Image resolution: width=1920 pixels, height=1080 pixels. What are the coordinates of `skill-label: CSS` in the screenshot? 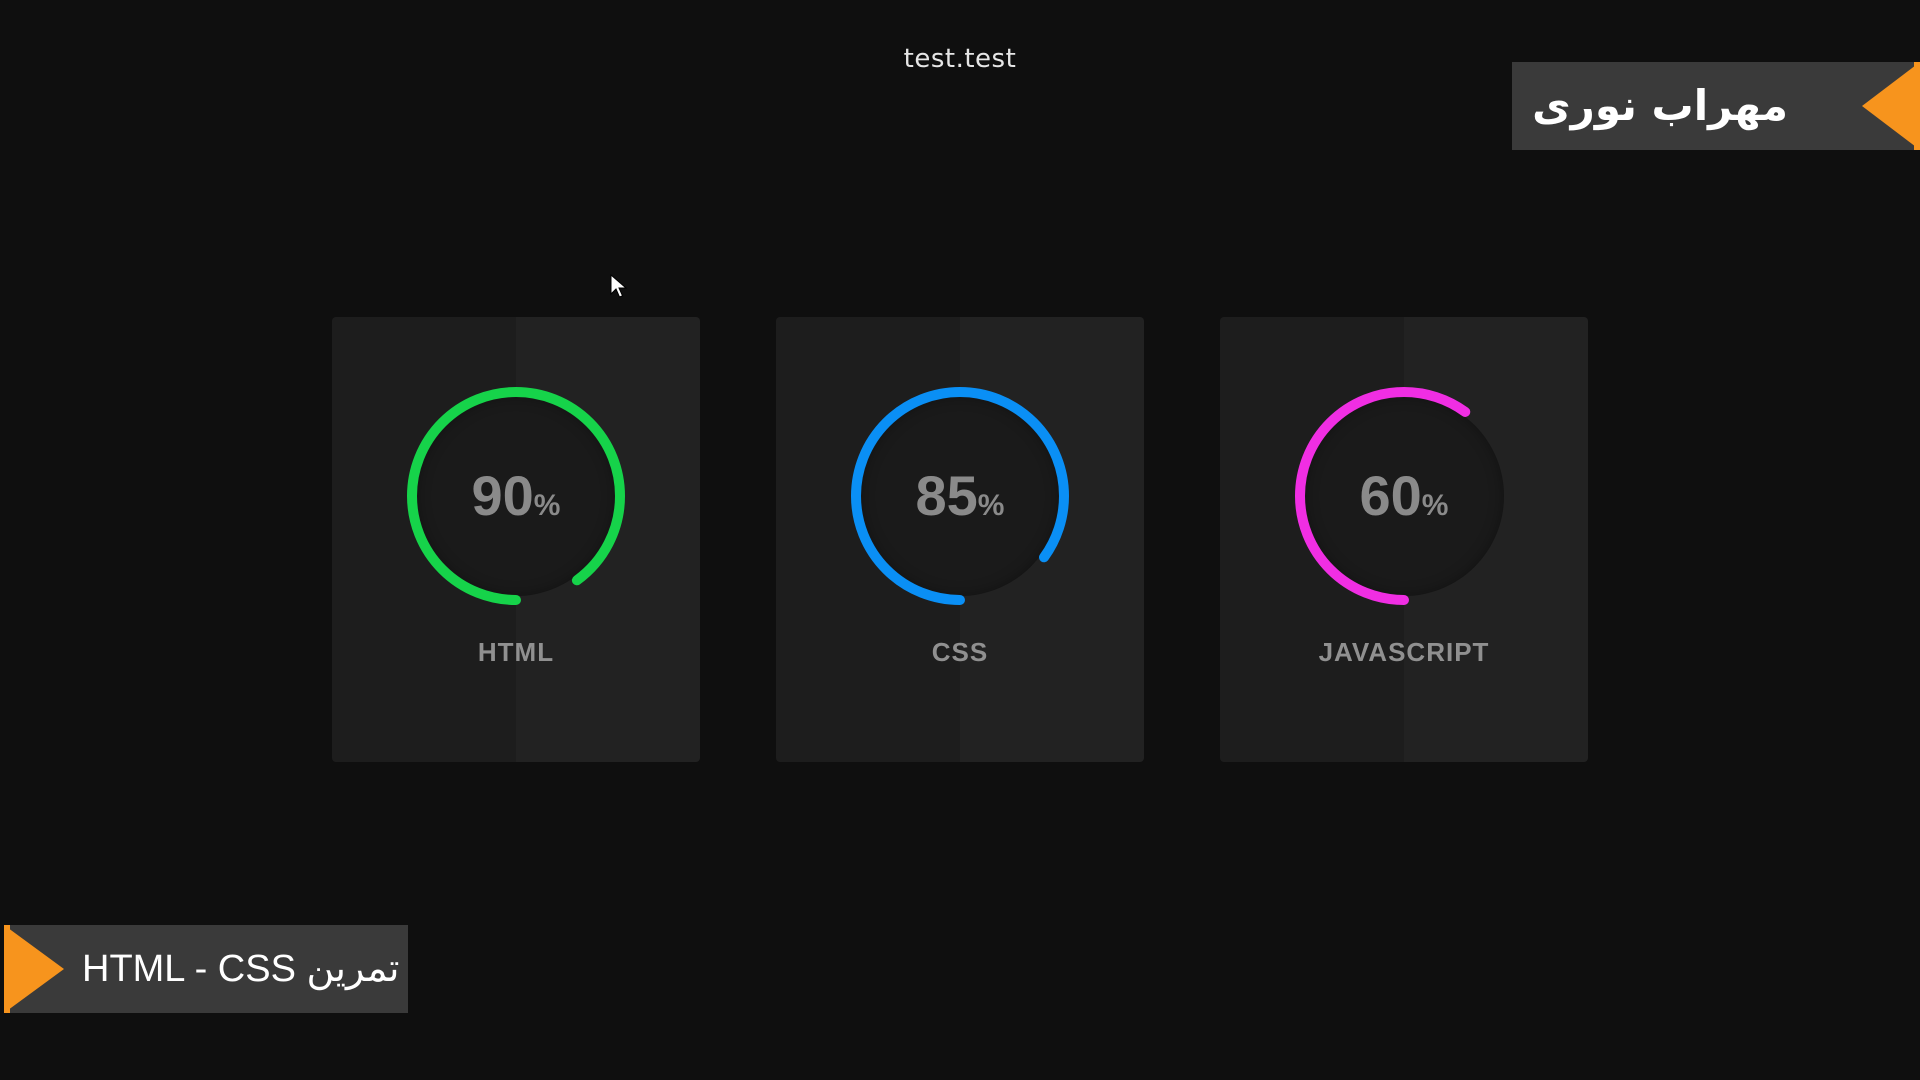 It's located at (960, 652).